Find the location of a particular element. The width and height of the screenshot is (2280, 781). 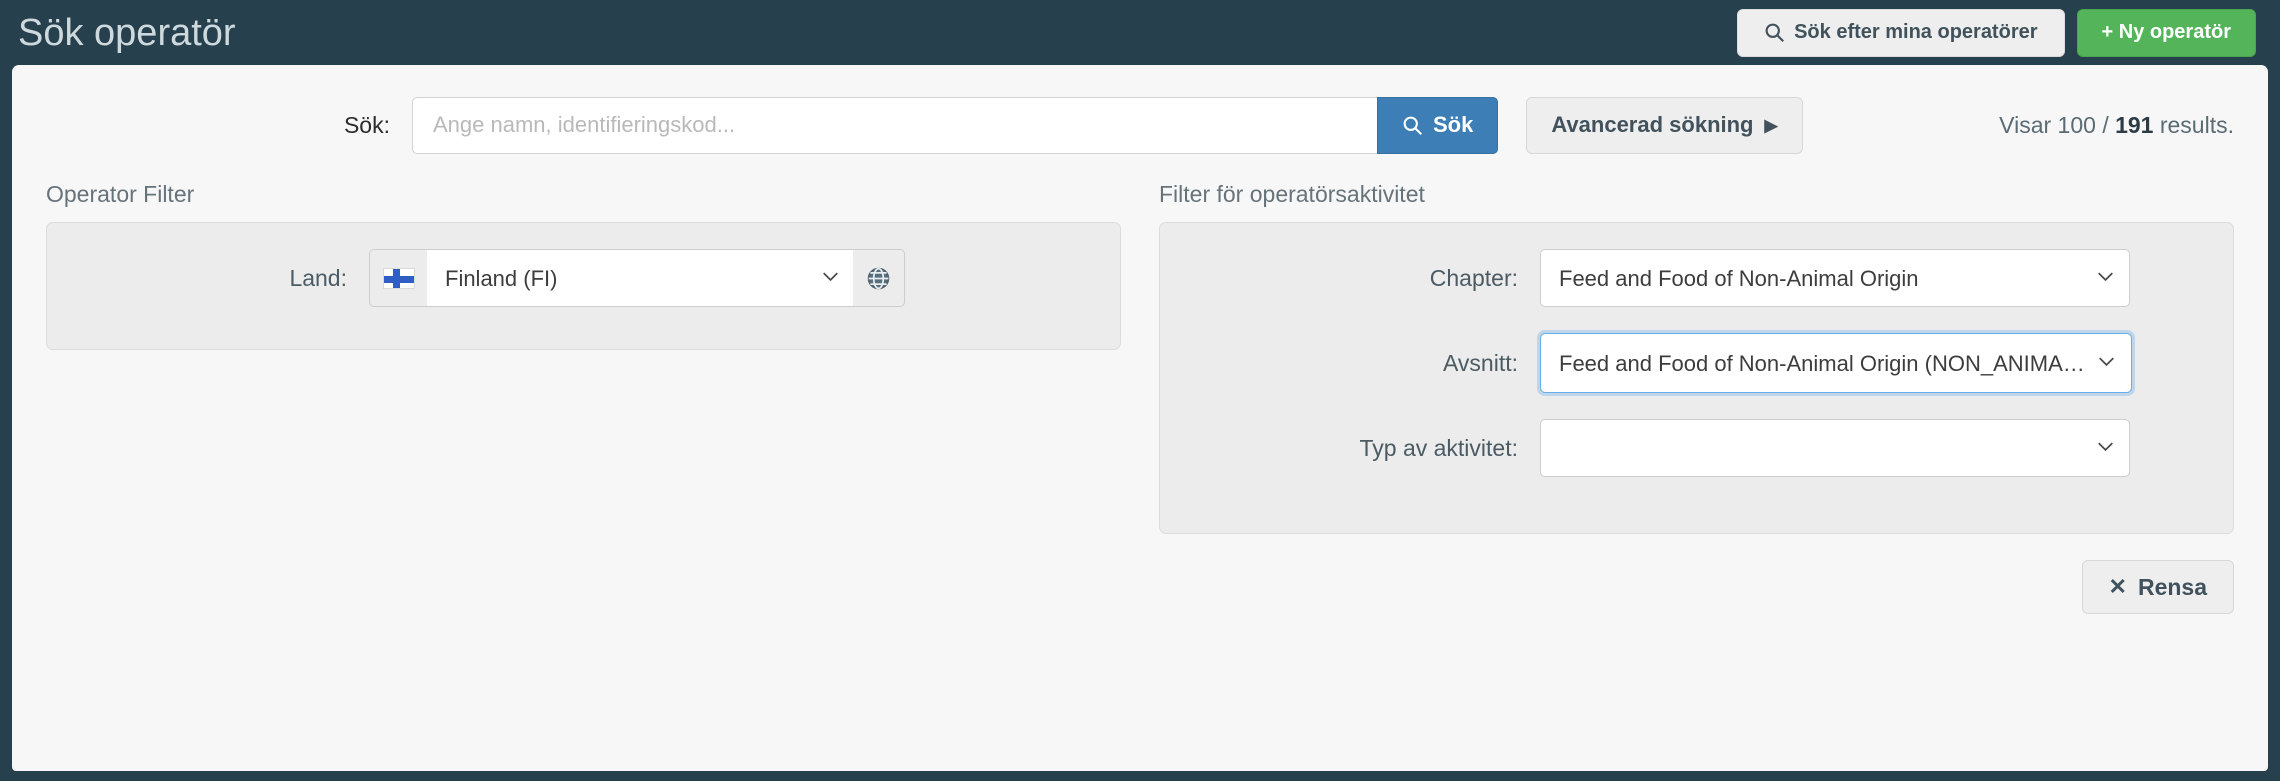

activity-type-field-row: Typ av aktivitet: is located at coordinates (1696, 448).